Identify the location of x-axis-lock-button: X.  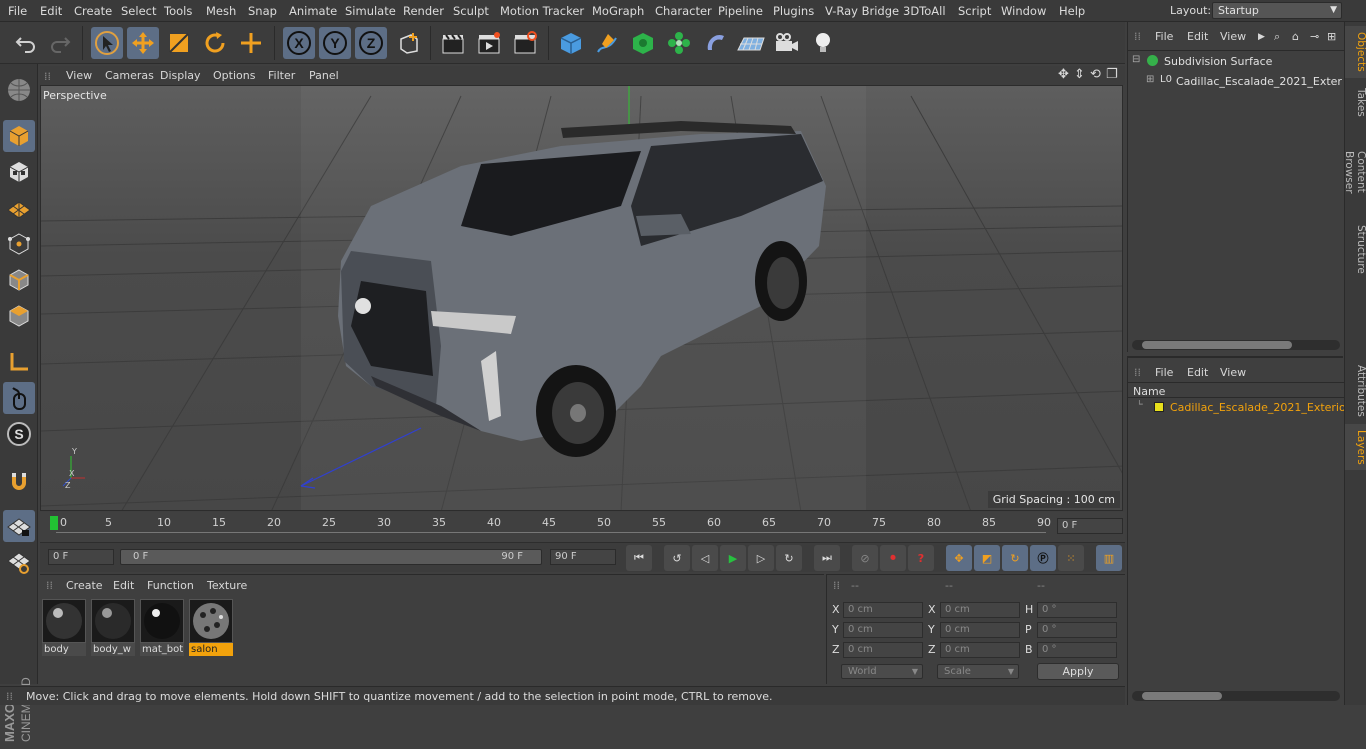
(299, 43).